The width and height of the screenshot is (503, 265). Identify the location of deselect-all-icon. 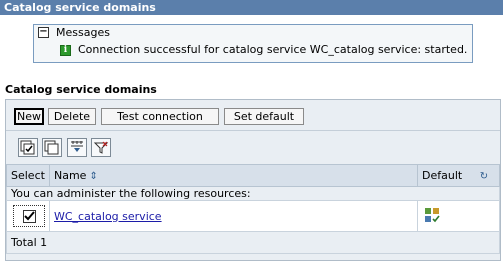
(52, 147).